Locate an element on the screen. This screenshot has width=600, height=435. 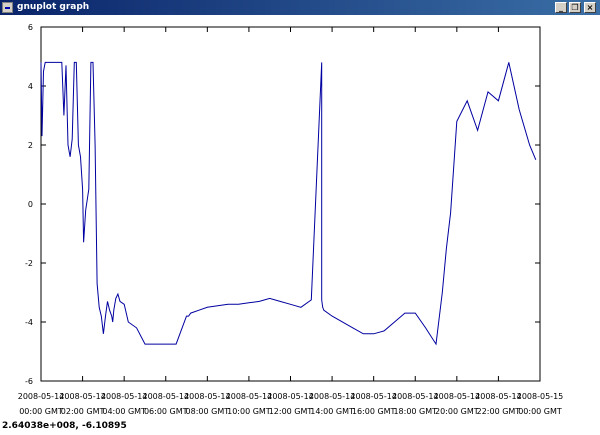
x-tick-date: 2008-05-15 is located at coordinates (540, 396).